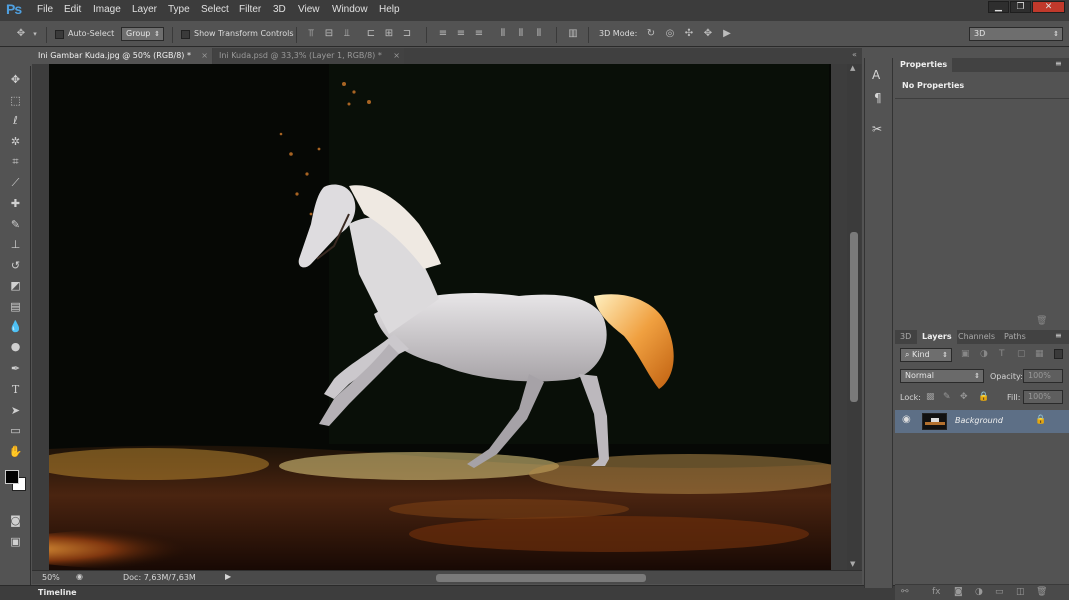 The width and height of the screenshot is (1069, 600). What do you see at coordinates (228, 576) in the screenshot?
I see `status-menu-arrow-icon: ▶` at bounding box center [228, 576].